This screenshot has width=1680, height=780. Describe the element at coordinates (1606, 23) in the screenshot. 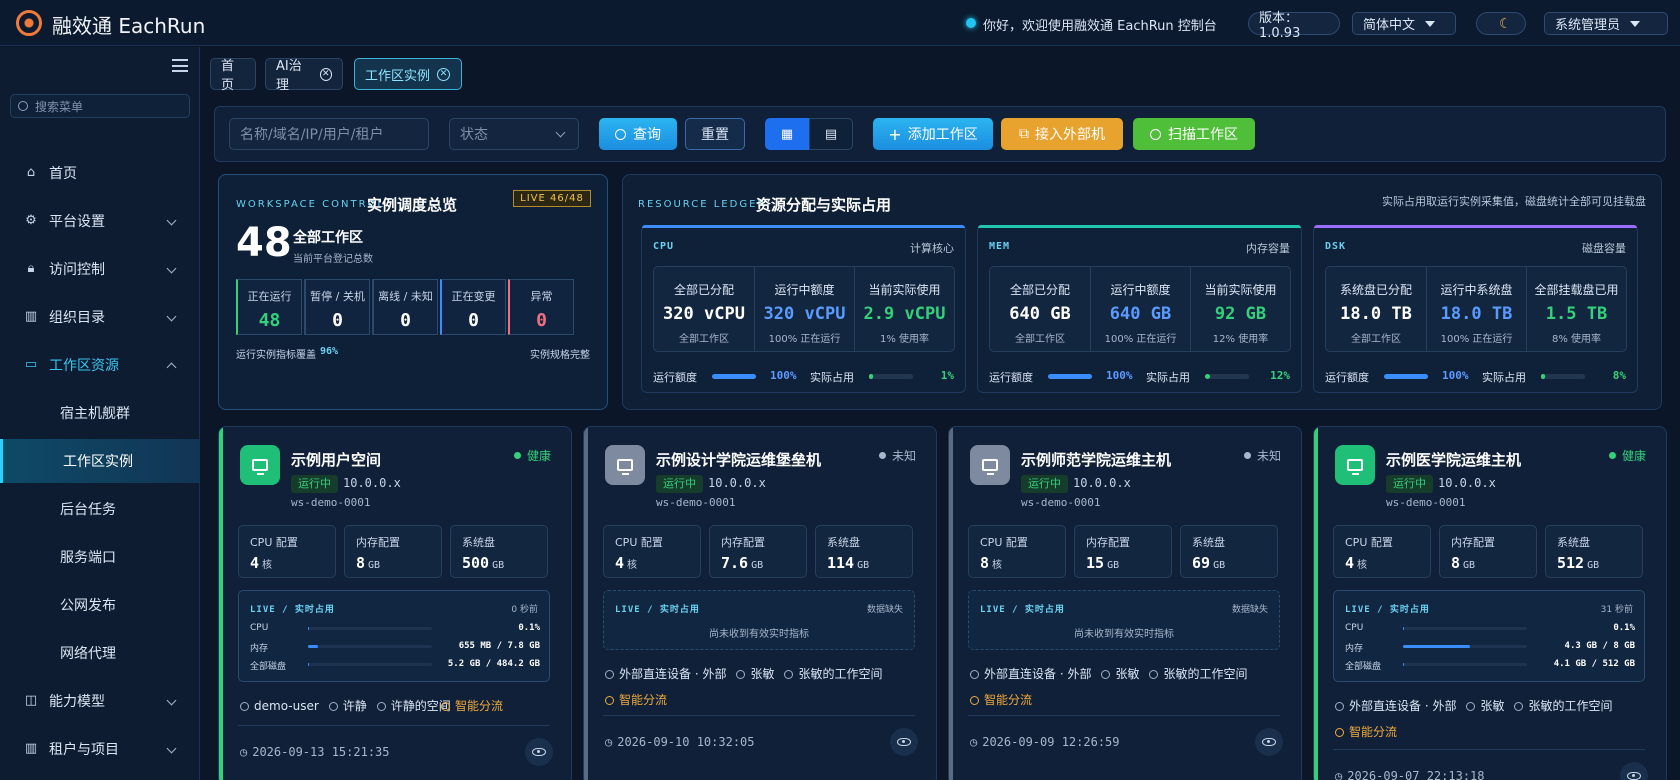

I see `user-menu: 系统管理员` at that location.